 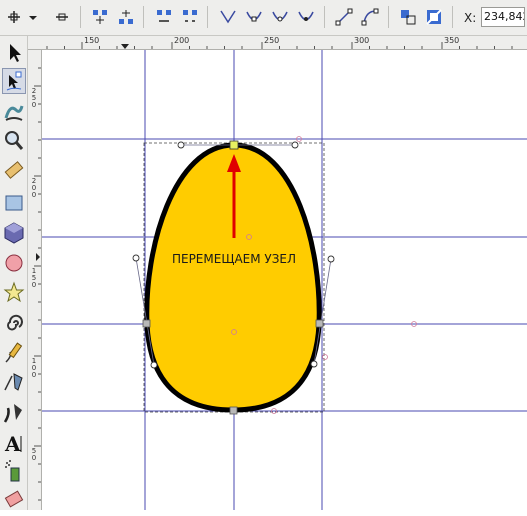 What do you see at coordinates (33, 17) in the screenshot?
I see `chevron-down-icon` at bounding box center [33, 17].